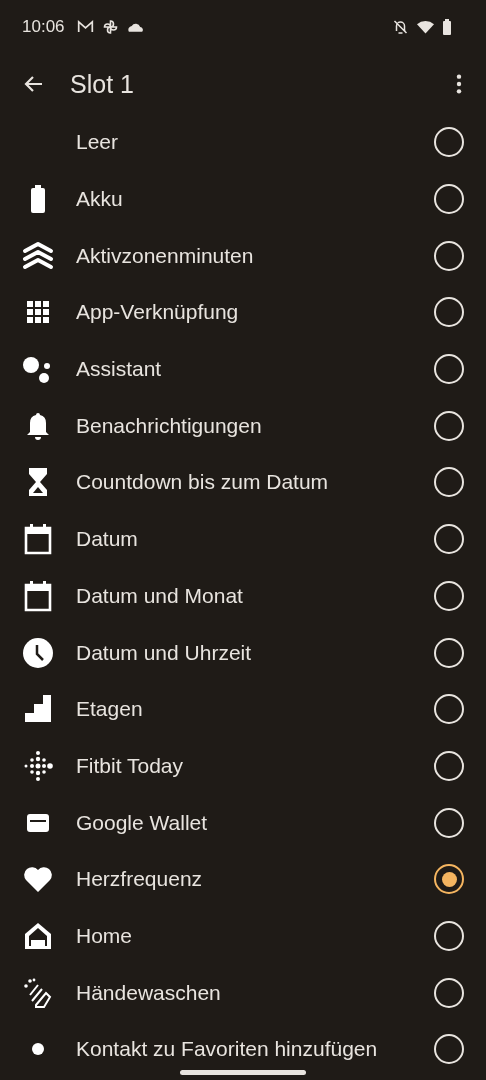 Image resolution: width=486 pixels, height=1080 pixels. What do you see at coordinates (119, 369) in the screenshot?
I see `option-label: Assistant` at bounding box center [119, 369].